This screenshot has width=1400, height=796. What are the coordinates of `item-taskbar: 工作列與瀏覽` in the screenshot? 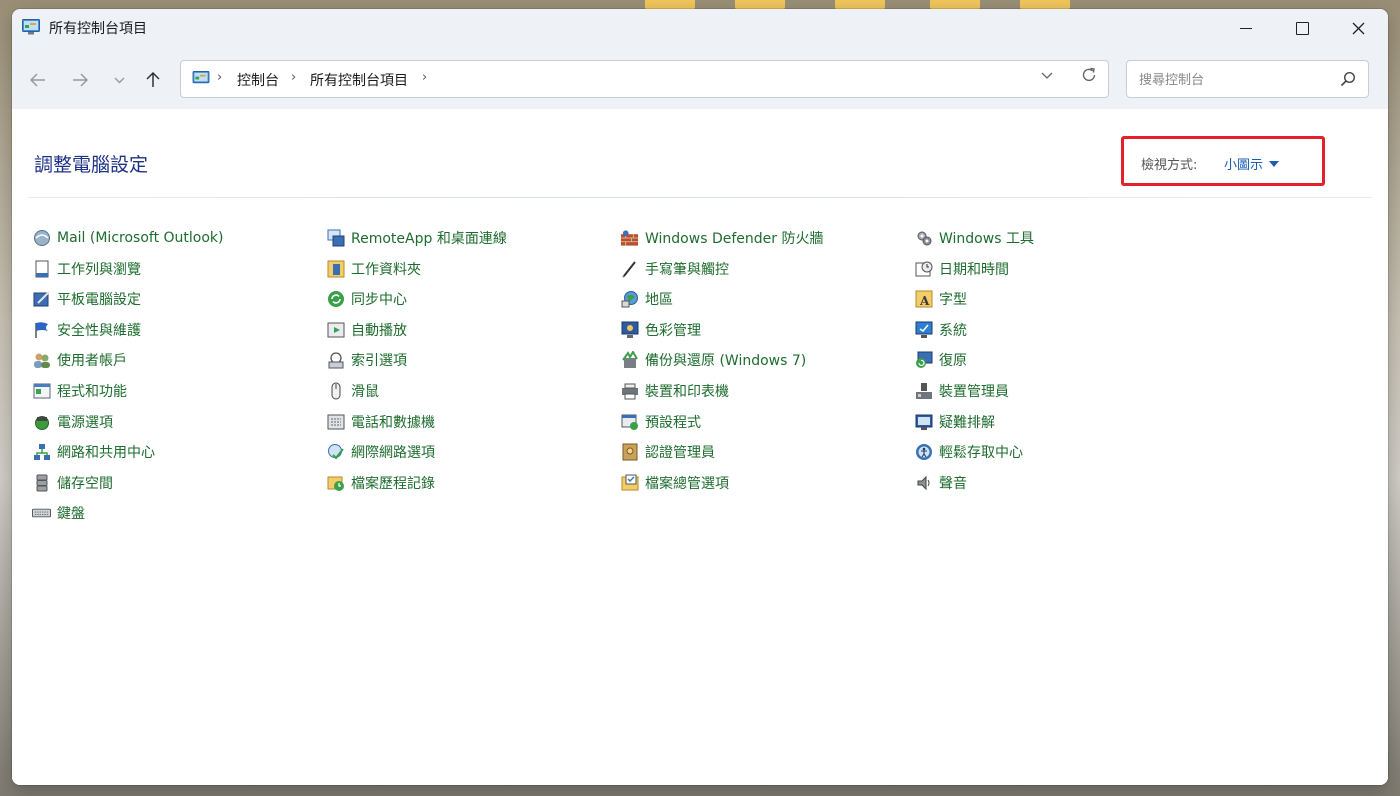 It's located at (86, 269).